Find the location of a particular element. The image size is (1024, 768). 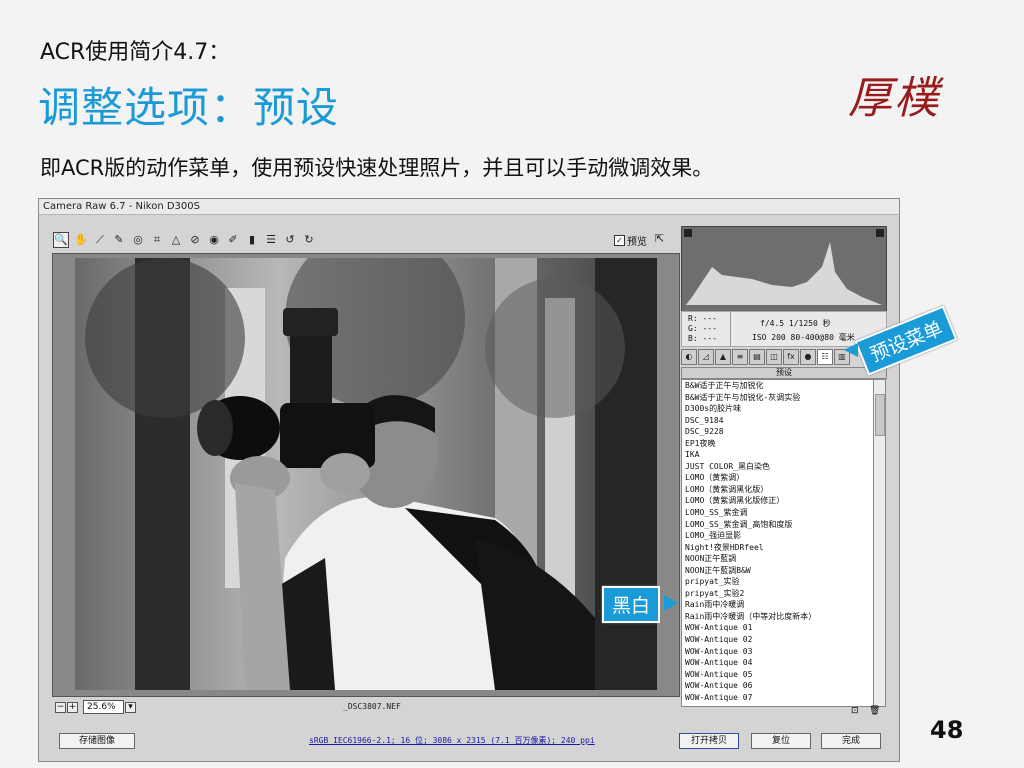

save-image-button: 存储图像 is located at coordinates (97, 741).